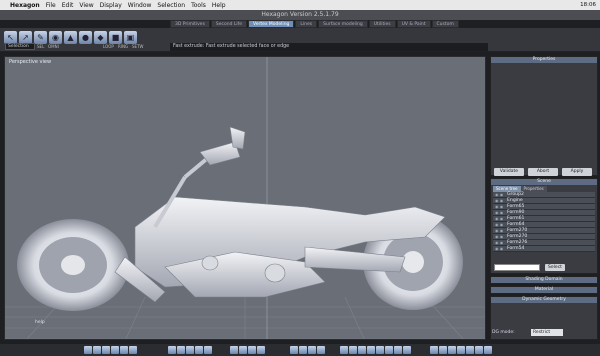 This screenshot has width=600, height=356. I want to click on material-header: Material, so click(544, 290).